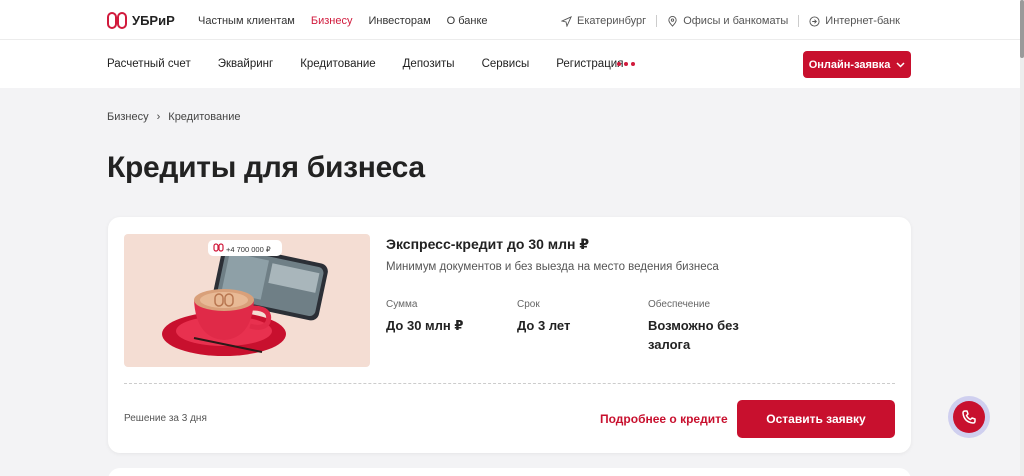 This screenshot has width=1024, height=476. I want to click on logo: УБРиР, so click(141, 20).